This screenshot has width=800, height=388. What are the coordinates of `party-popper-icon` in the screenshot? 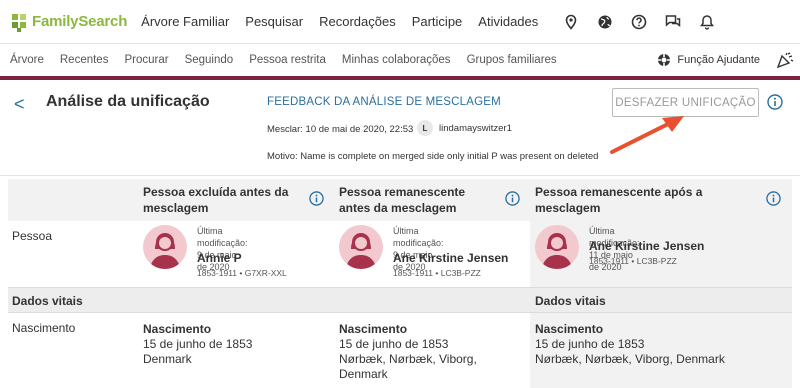 It's located at (785, 60).